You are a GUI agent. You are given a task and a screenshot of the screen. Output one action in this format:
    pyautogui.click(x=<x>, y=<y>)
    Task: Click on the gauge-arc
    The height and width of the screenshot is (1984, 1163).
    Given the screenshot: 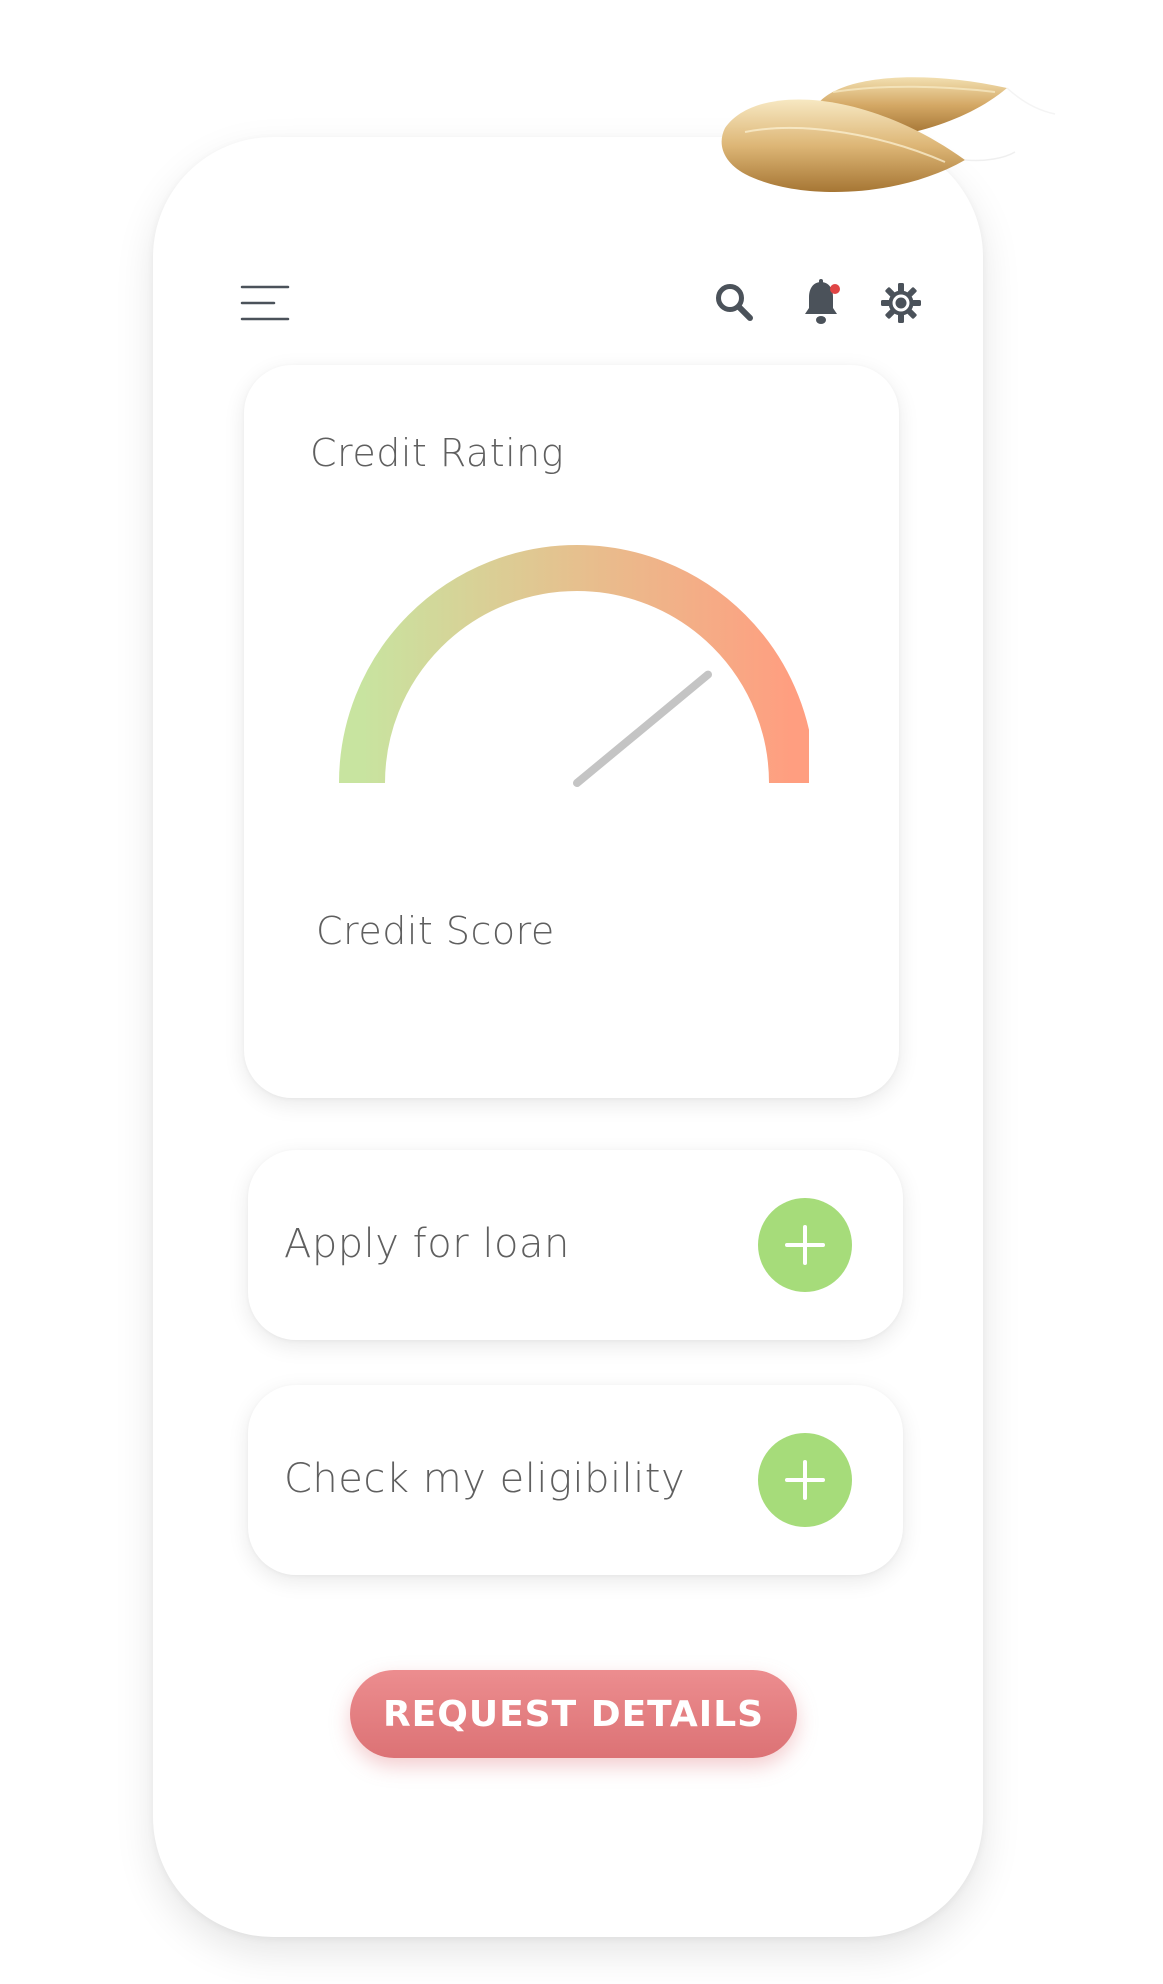 What is the action you would take?
    pyautogui.click(x=574, y=664)
    